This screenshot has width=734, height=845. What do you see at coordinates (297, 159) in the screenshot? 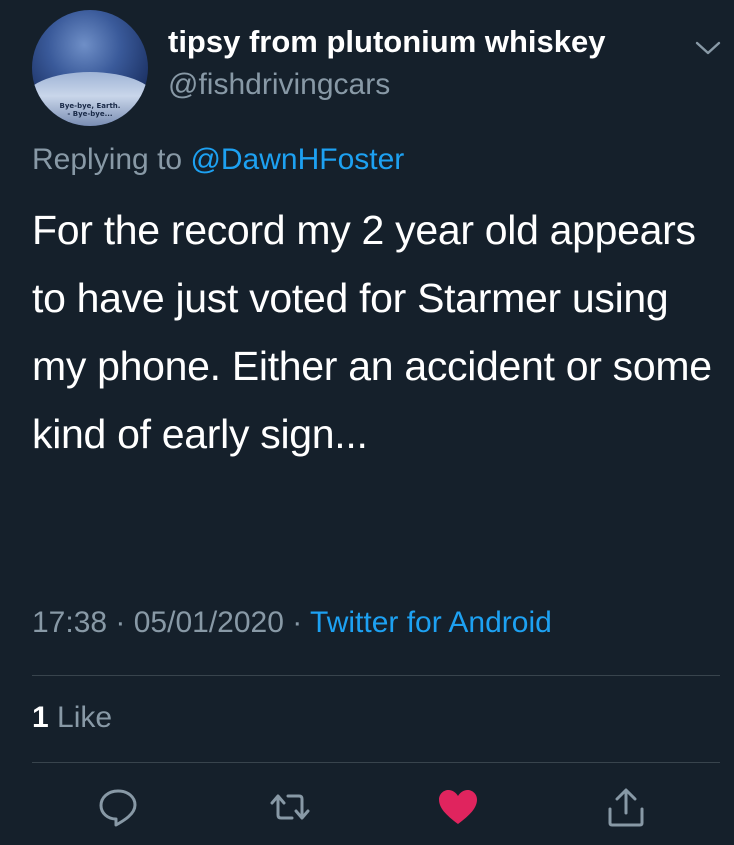
I see `reply-mention-link: @DawnHFoster` at bounding box center [297, 159].